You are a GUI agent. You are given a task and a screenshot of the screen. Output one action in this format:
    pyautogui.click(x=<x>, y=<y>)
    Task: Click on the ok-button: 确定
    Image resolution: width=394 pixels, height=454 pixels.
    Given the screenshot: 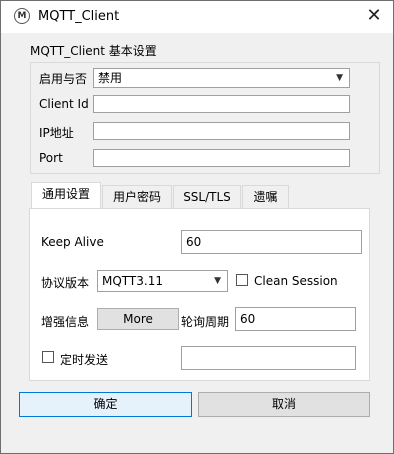 What is the action you would take?
    pyautogui.click(x=105, y=404)
    